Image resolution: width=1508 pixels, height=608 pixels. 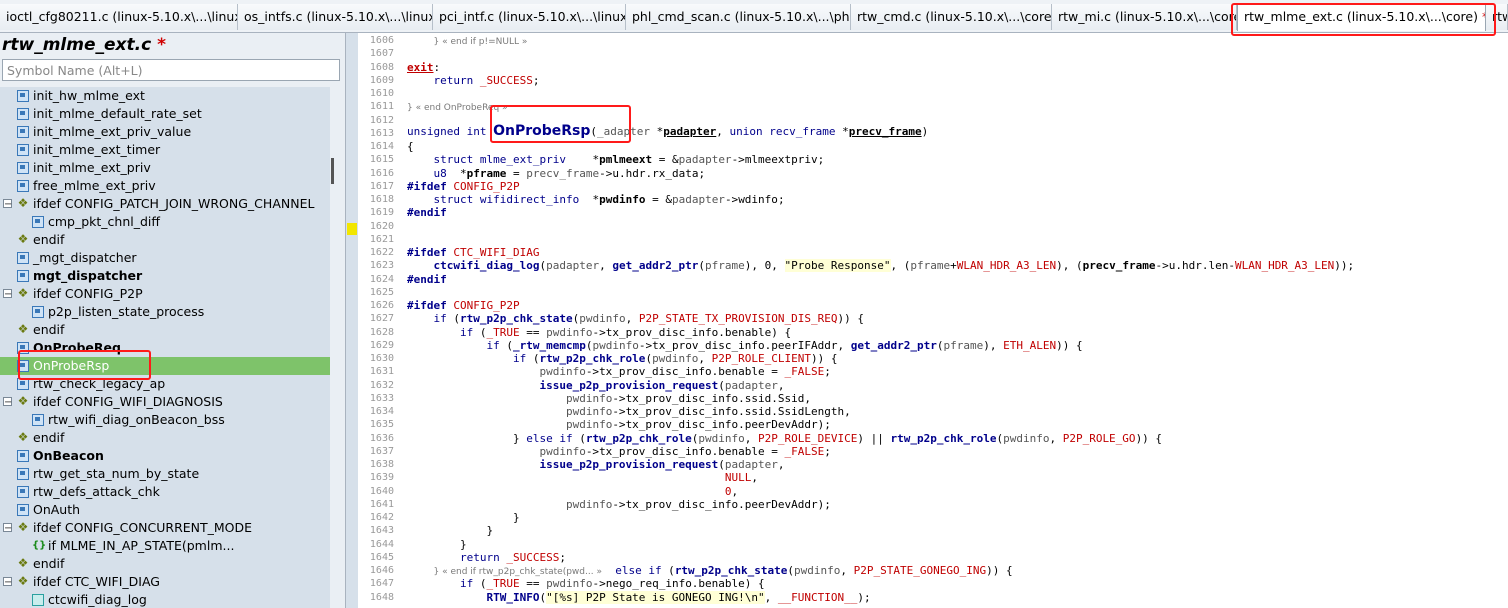 I want to click on tab-5: rtw_mi.c (linux-5.10.x\...\core), so click(x=1144, y=17).